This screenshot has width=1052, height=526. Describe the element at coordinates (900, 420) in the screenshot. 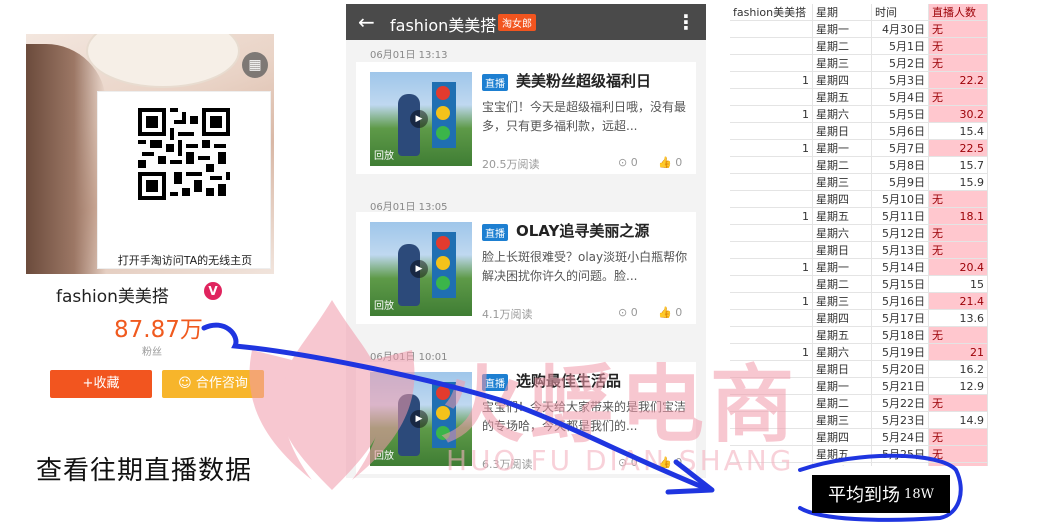

I see `table-cell: 5月23日` at that location.